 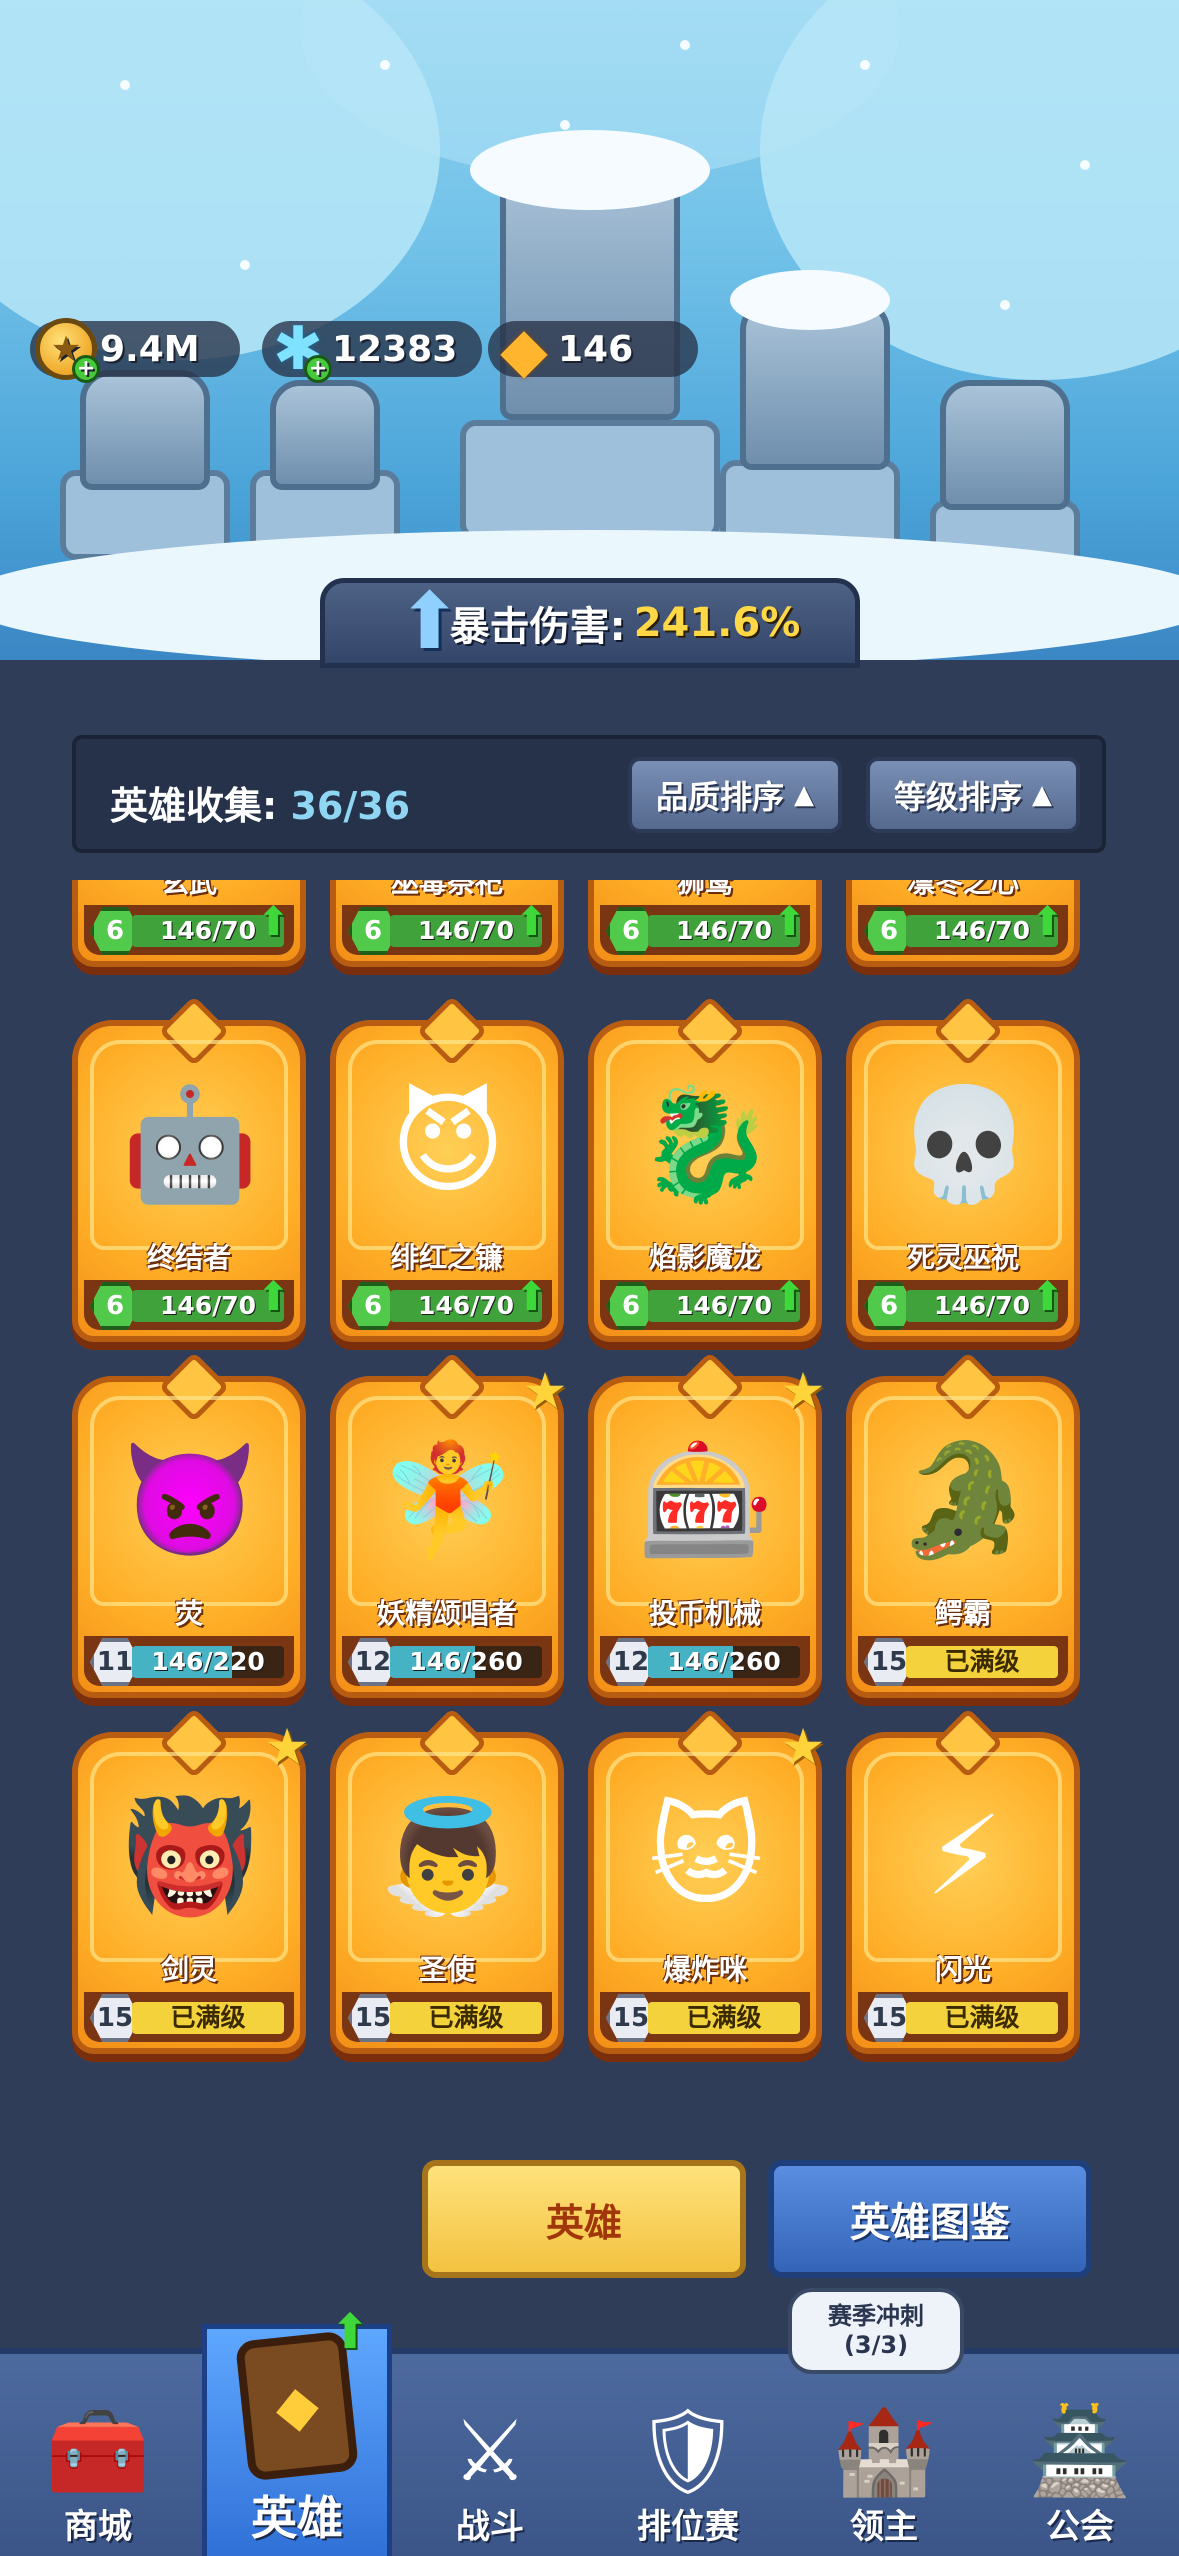 What do you see at coordinates (490, 2455) in the screenshot?
I see `nav-battle: ⚔ 战斗` at bounding box center [490, 2455].